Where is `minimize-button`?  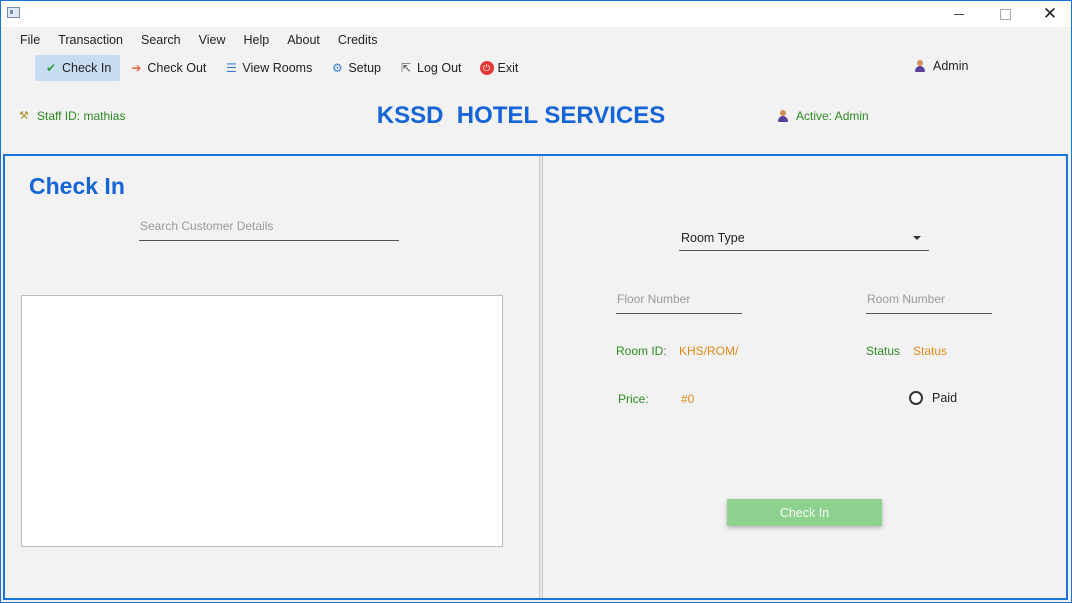
minimize-button is located at coordinates (959, 14).